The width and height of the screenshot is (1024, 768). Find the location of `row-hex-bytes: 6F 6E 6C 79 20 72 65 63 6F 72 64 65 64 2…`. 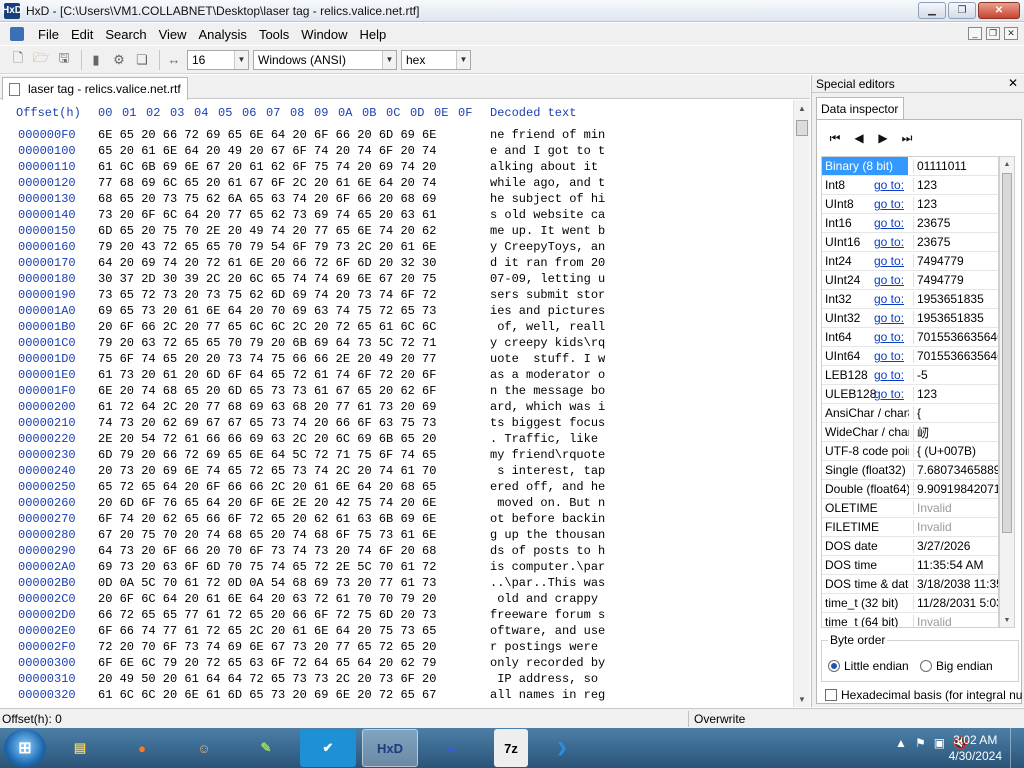

row-hex-bytes: 6F 6E 6C 79 20 72 65 63 6F 72 64 65 64 2… is located at coordinates (267, 663).